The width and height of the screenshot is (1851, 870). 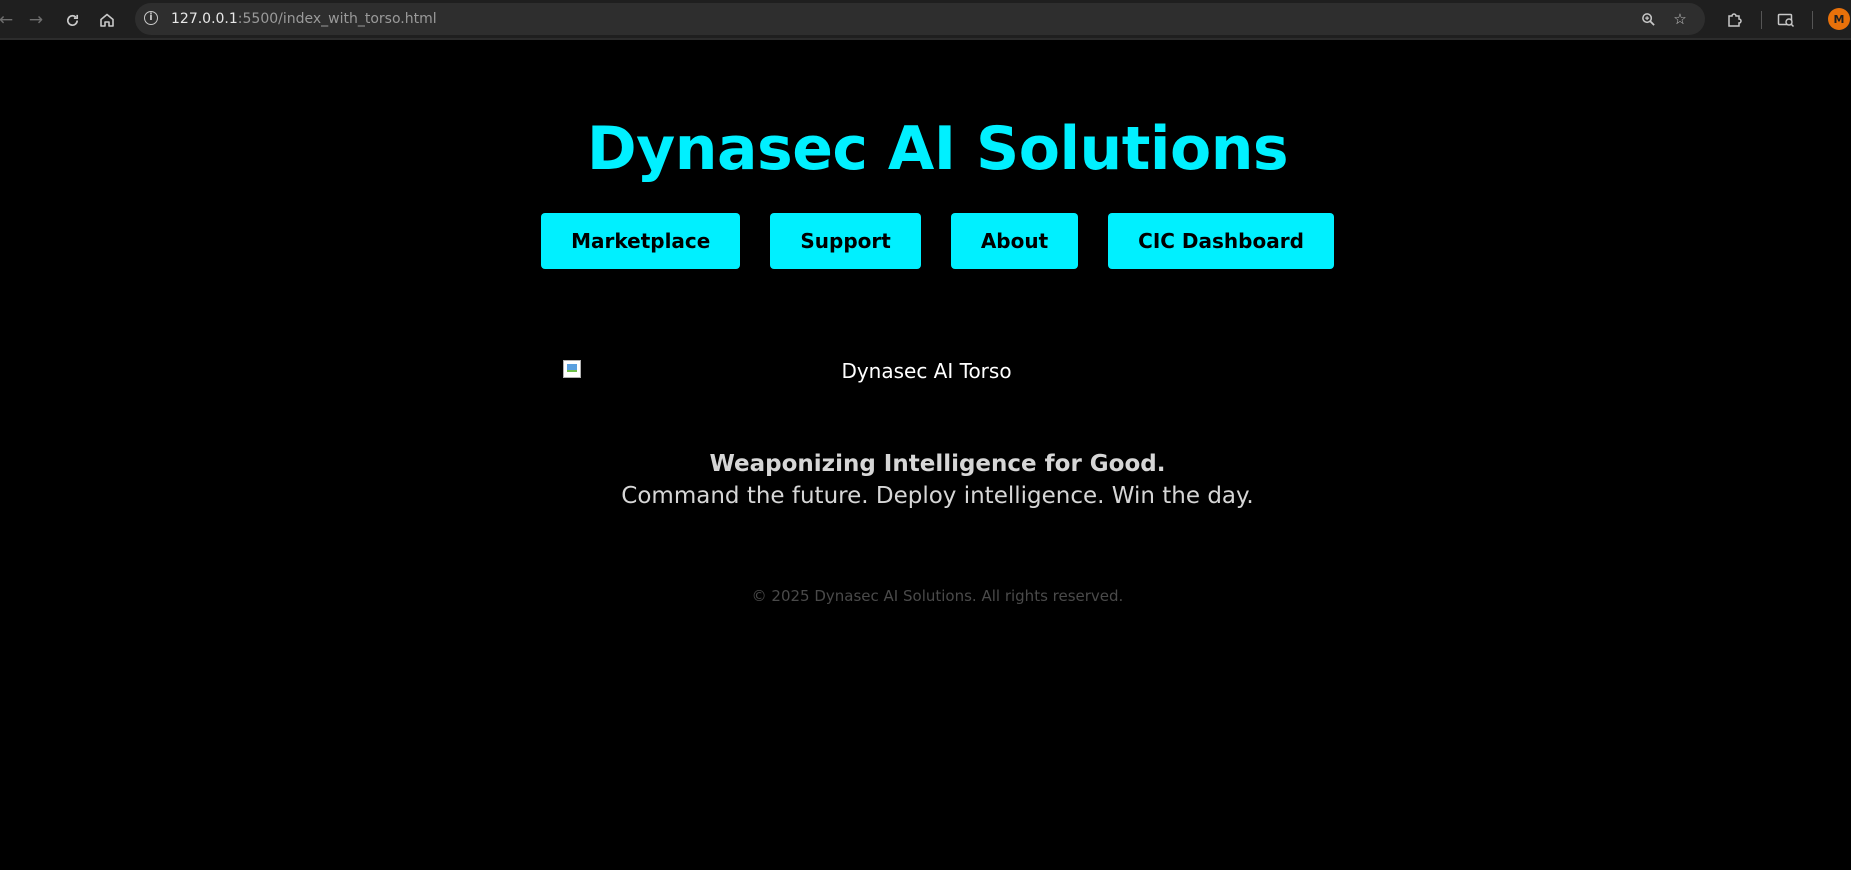 What do you see at coordinates (72, 20) in the screenshot?
I see `reload-icon` at bounding box center [72, 20].